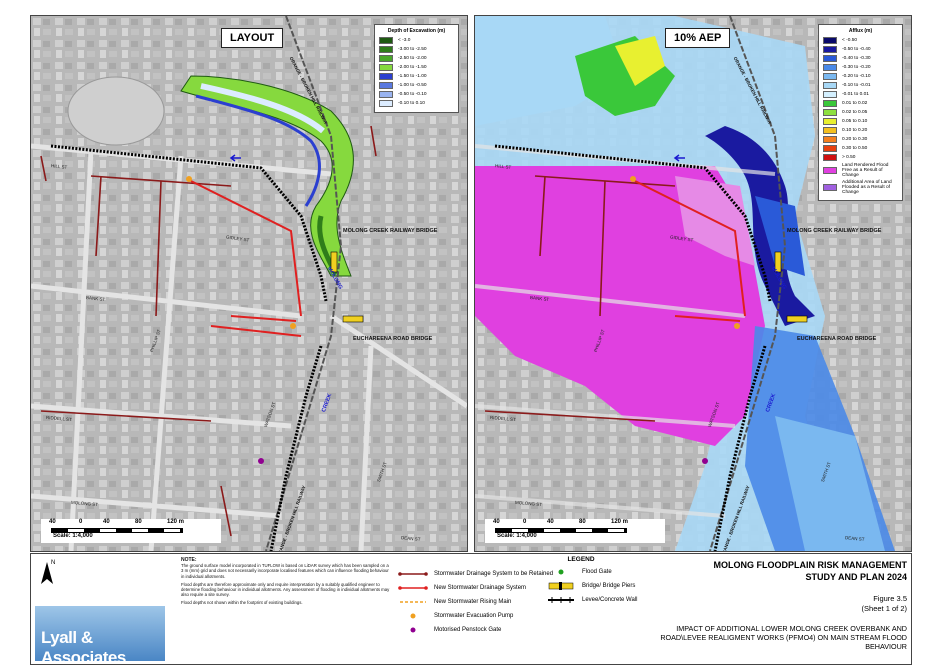 This screenshot has height=668, width=940. What do you see at coordinates (834, 231) in the screenshot?
I see `bridge-label-railway-right: MOLONG CREEK RAILWAY BRIDGE` at bounding box center [834, 231].